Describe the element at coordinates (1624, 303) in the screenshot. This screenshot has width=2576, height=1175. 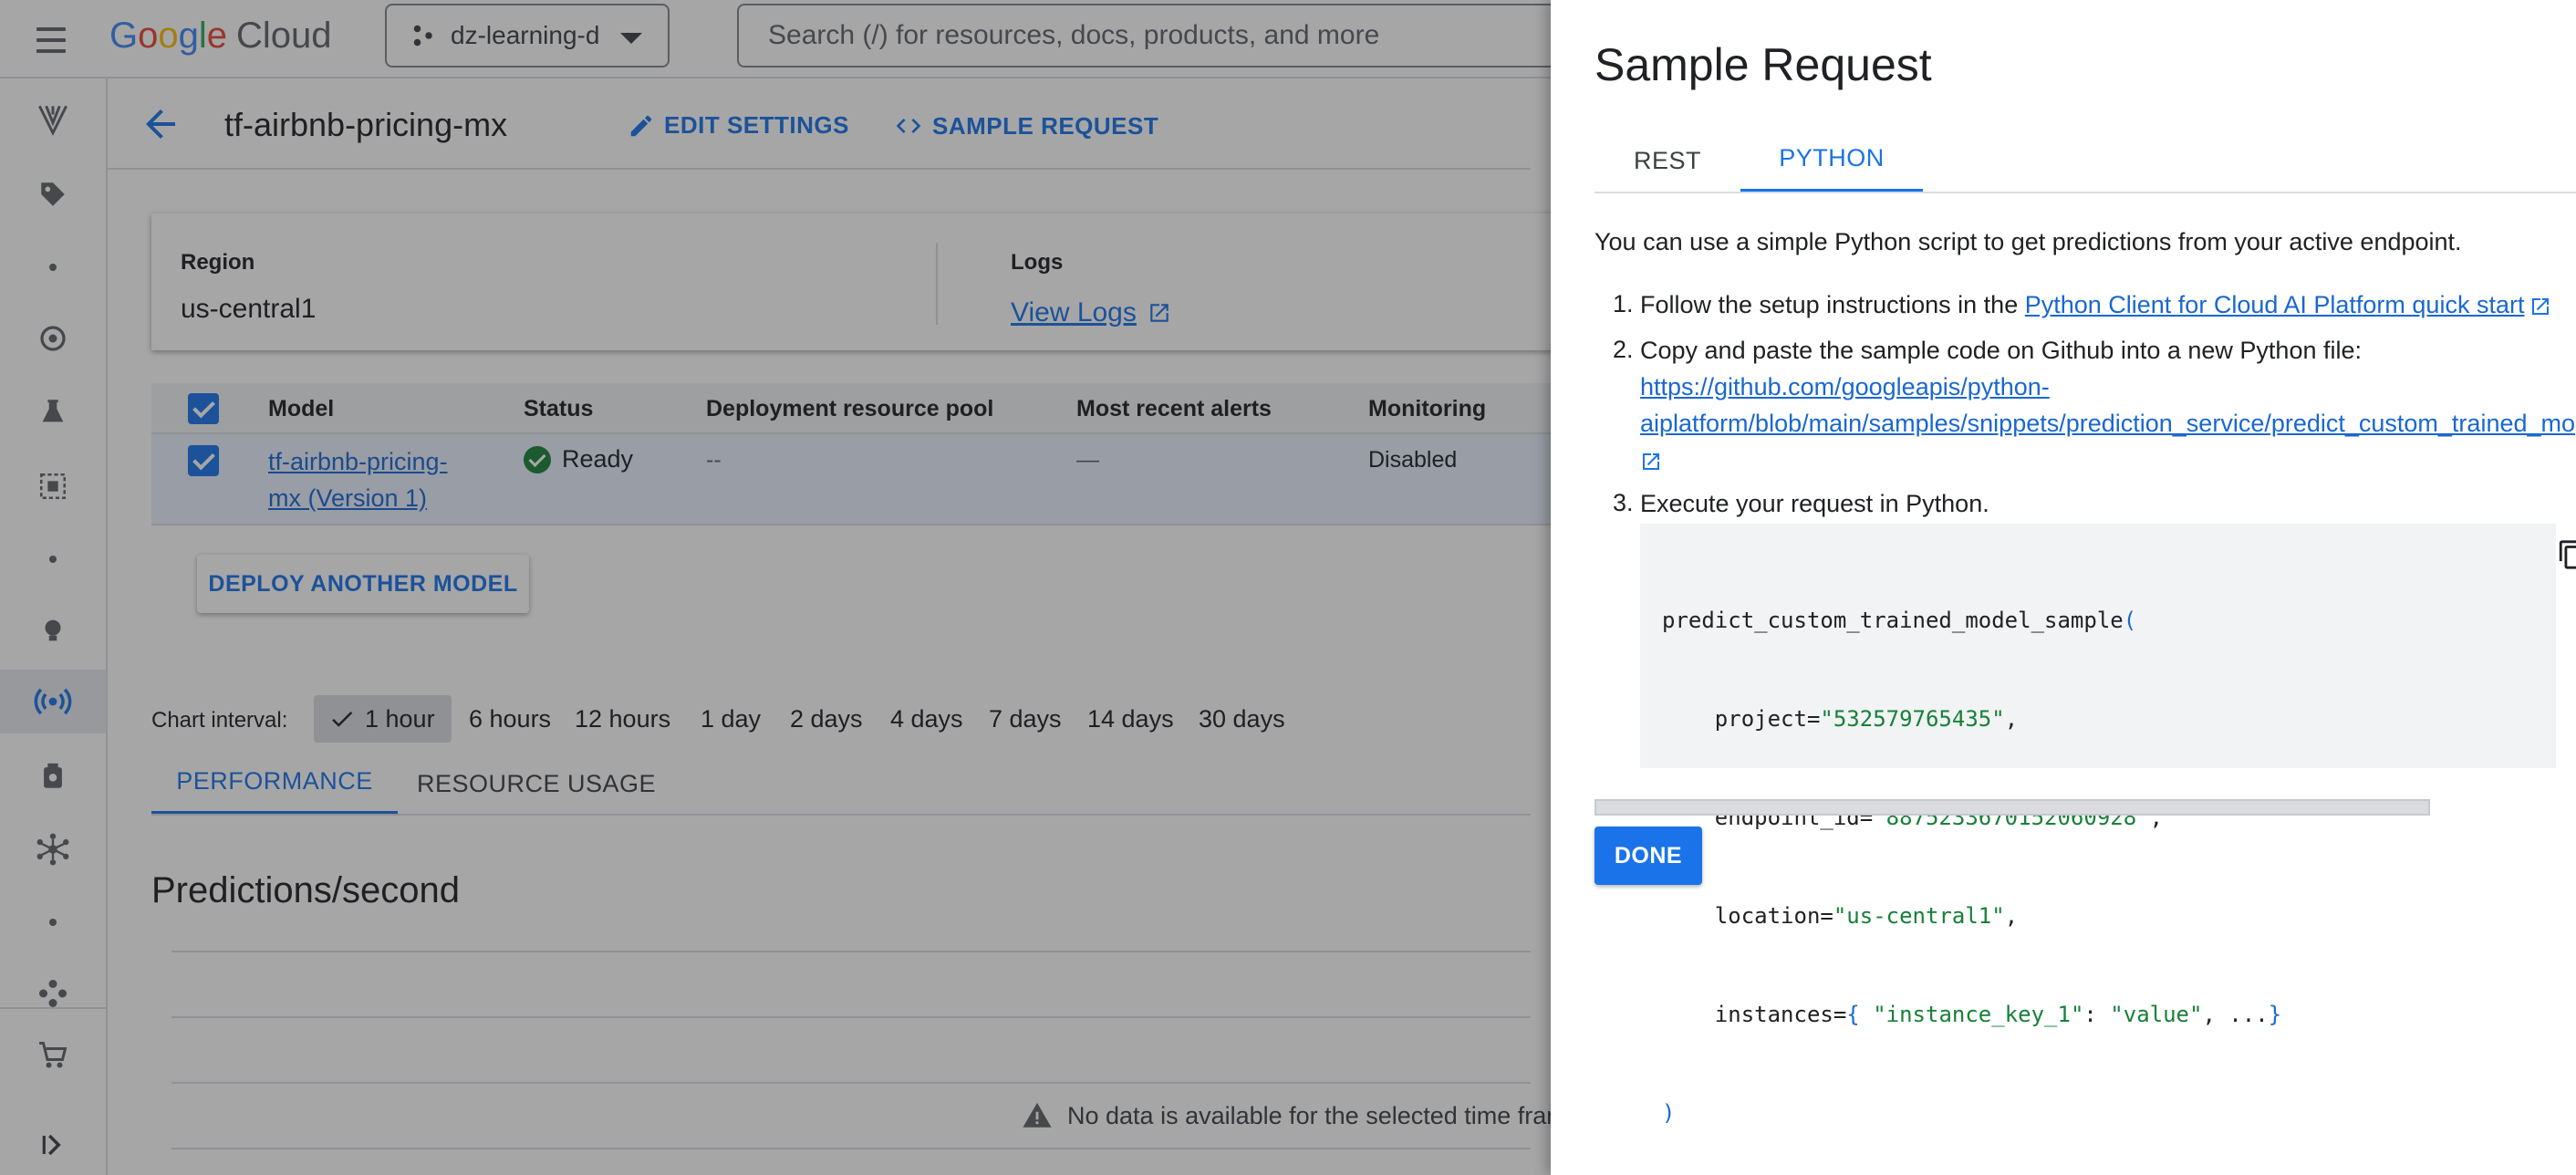
I see `step-number: 1.` at that location.